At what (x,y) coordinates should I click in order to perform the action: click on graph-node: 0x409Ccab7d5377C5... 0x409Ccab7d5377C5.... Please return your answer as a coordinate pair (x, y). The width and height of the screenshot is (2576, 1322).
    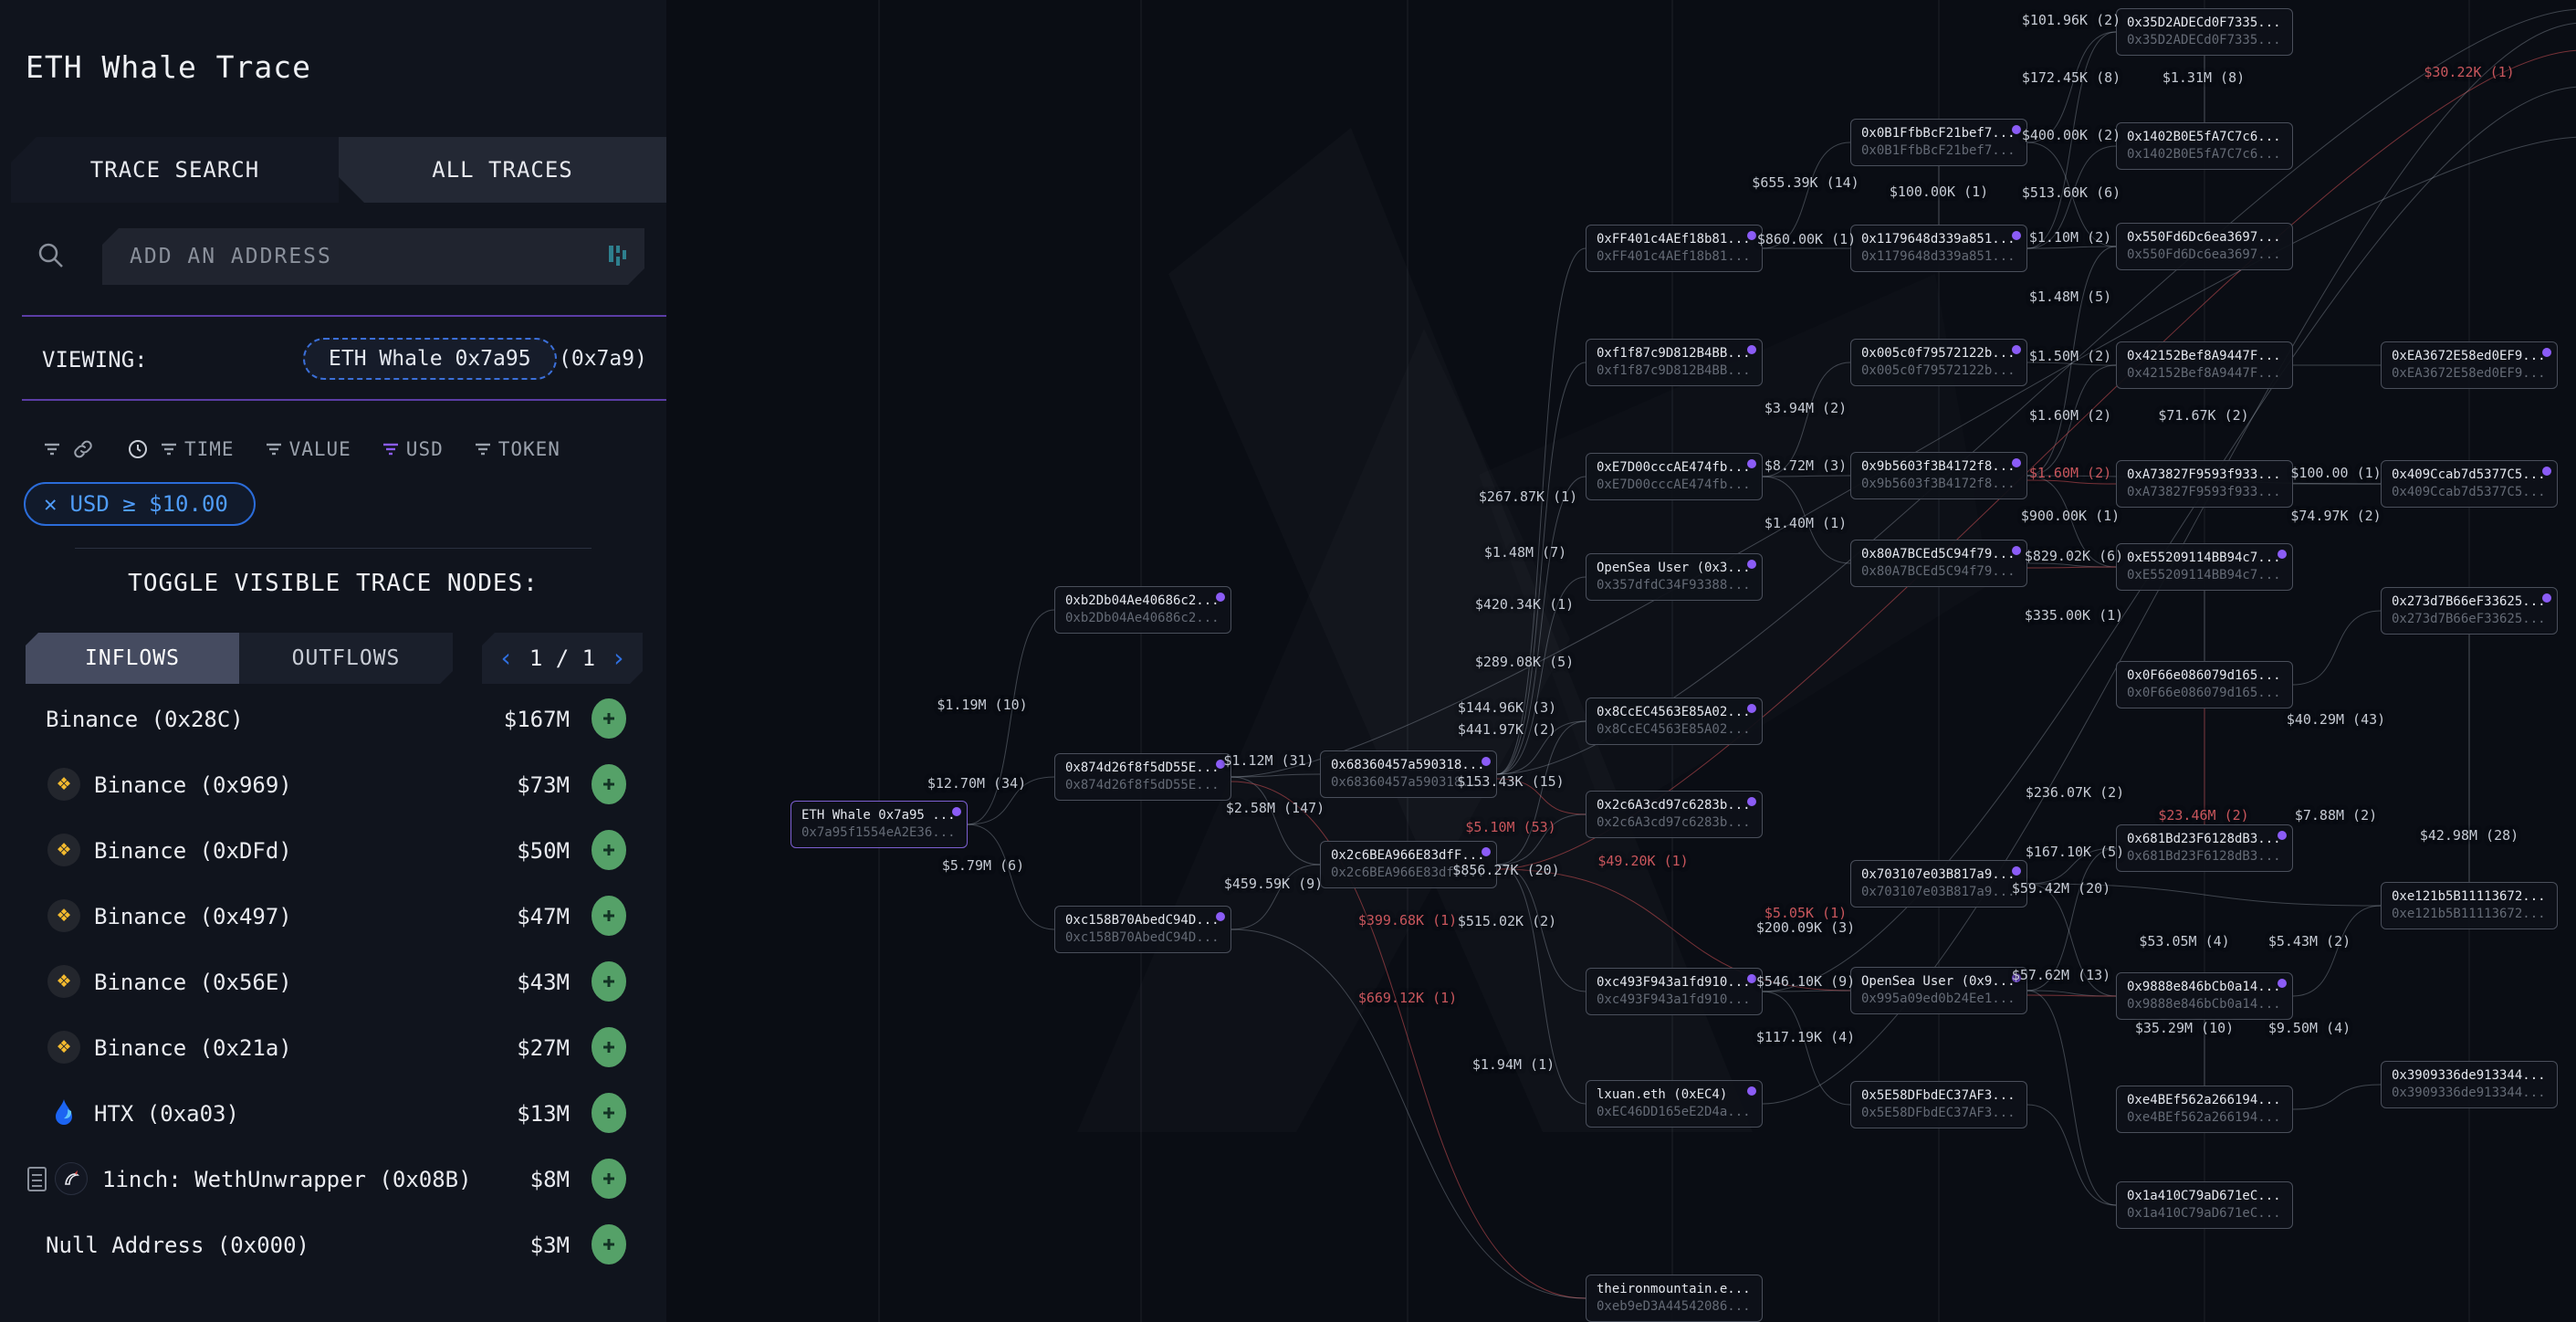
    Looking at the image, I should click on (2470, 484).